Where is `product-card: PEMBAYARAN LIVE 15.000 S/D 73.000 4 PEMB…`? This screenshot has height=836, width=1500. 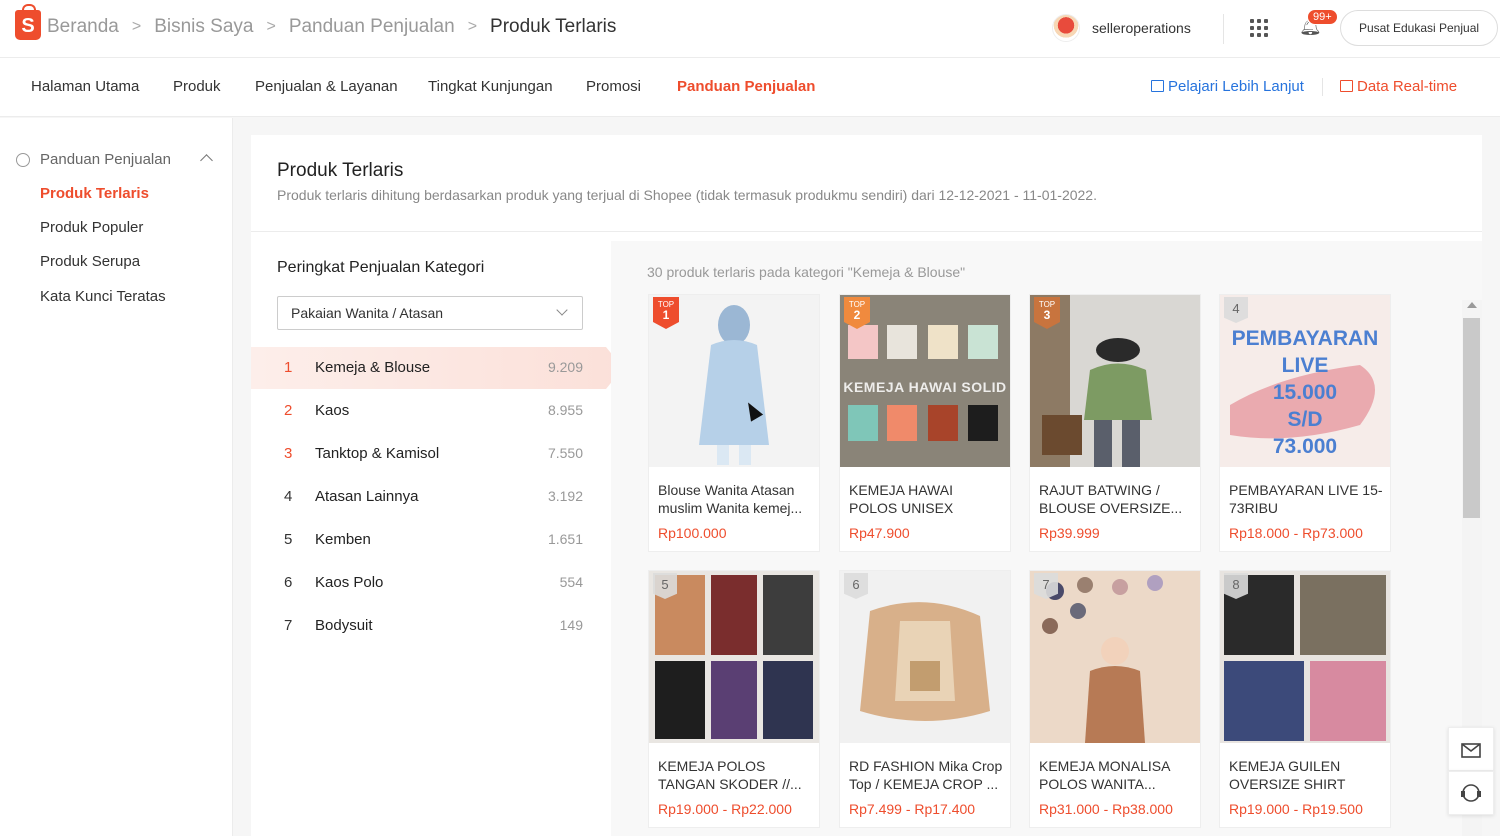
product-card: PEMBAYARAN LIVE 15.000 S/D 73.000 4 PEMB… is located at coordinates (1305, 423).